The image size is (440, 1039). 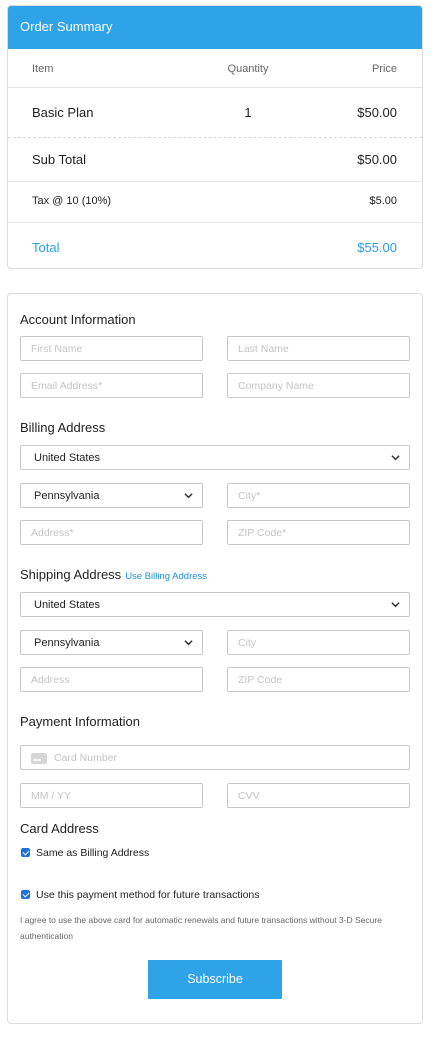 What do you see at coordinates (25, 894) in the screenshot?
I see `future-transactions-checkbox` at bounding box center [25, 894].